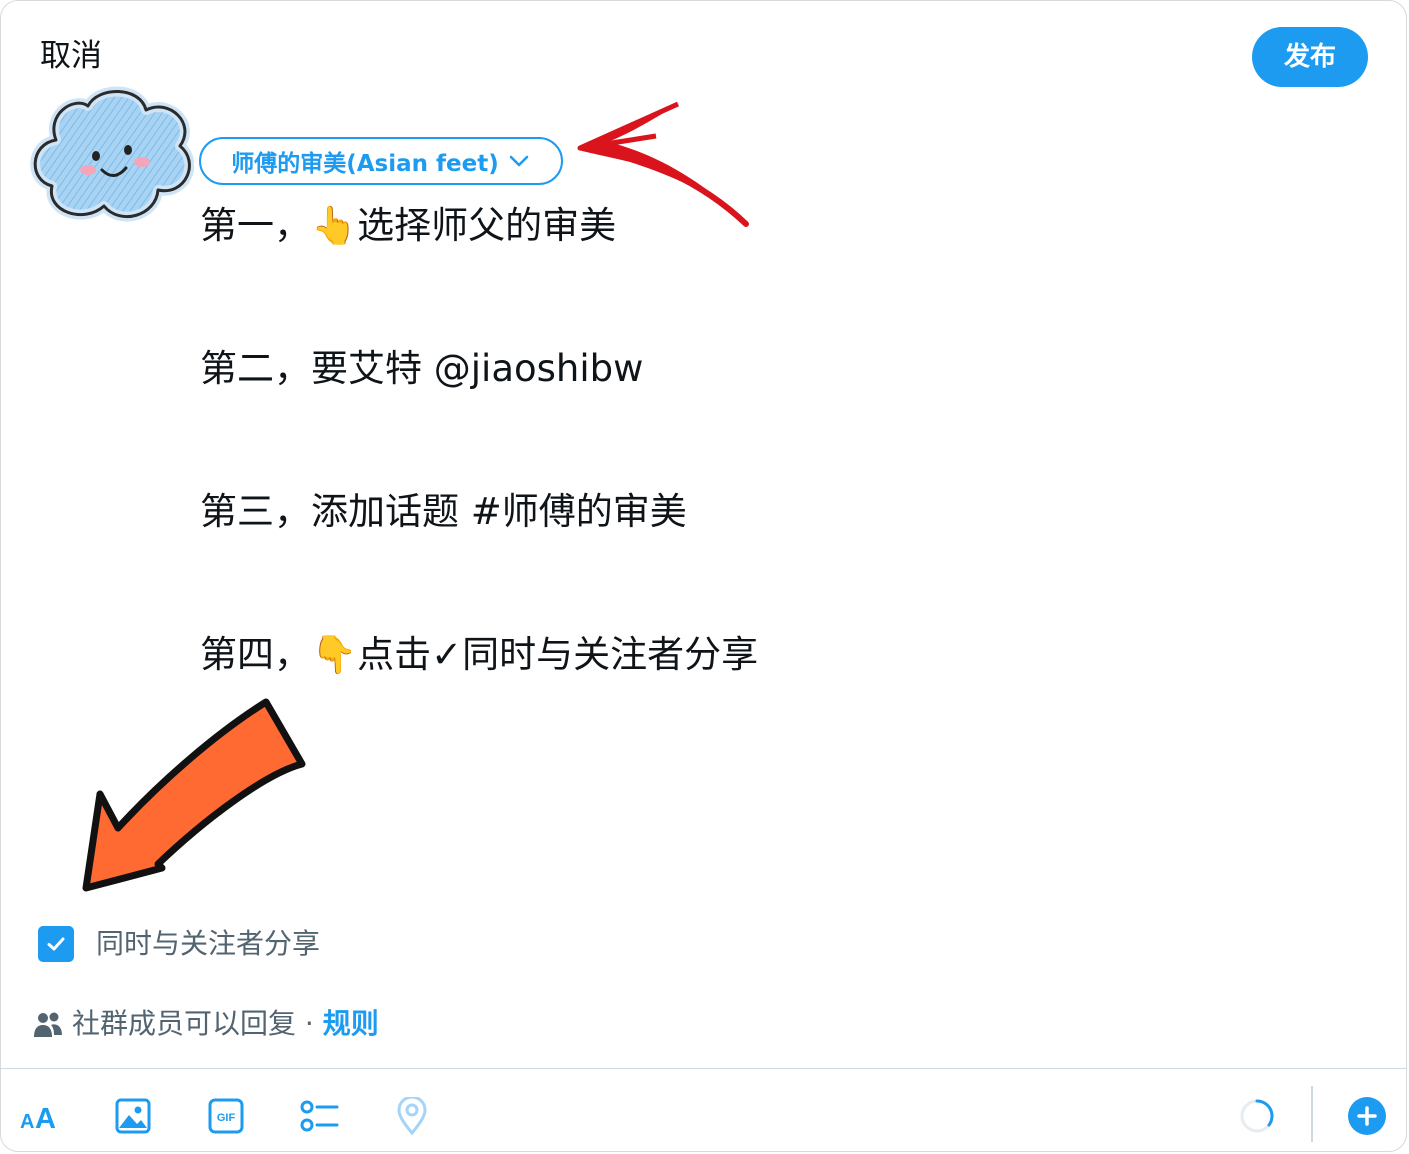 Image resolution: width=1409 pixels, height=1154 pixels. I want to click on composer-line-2: 第二，要艾特 @jiaoshibw, so click(421, 369).